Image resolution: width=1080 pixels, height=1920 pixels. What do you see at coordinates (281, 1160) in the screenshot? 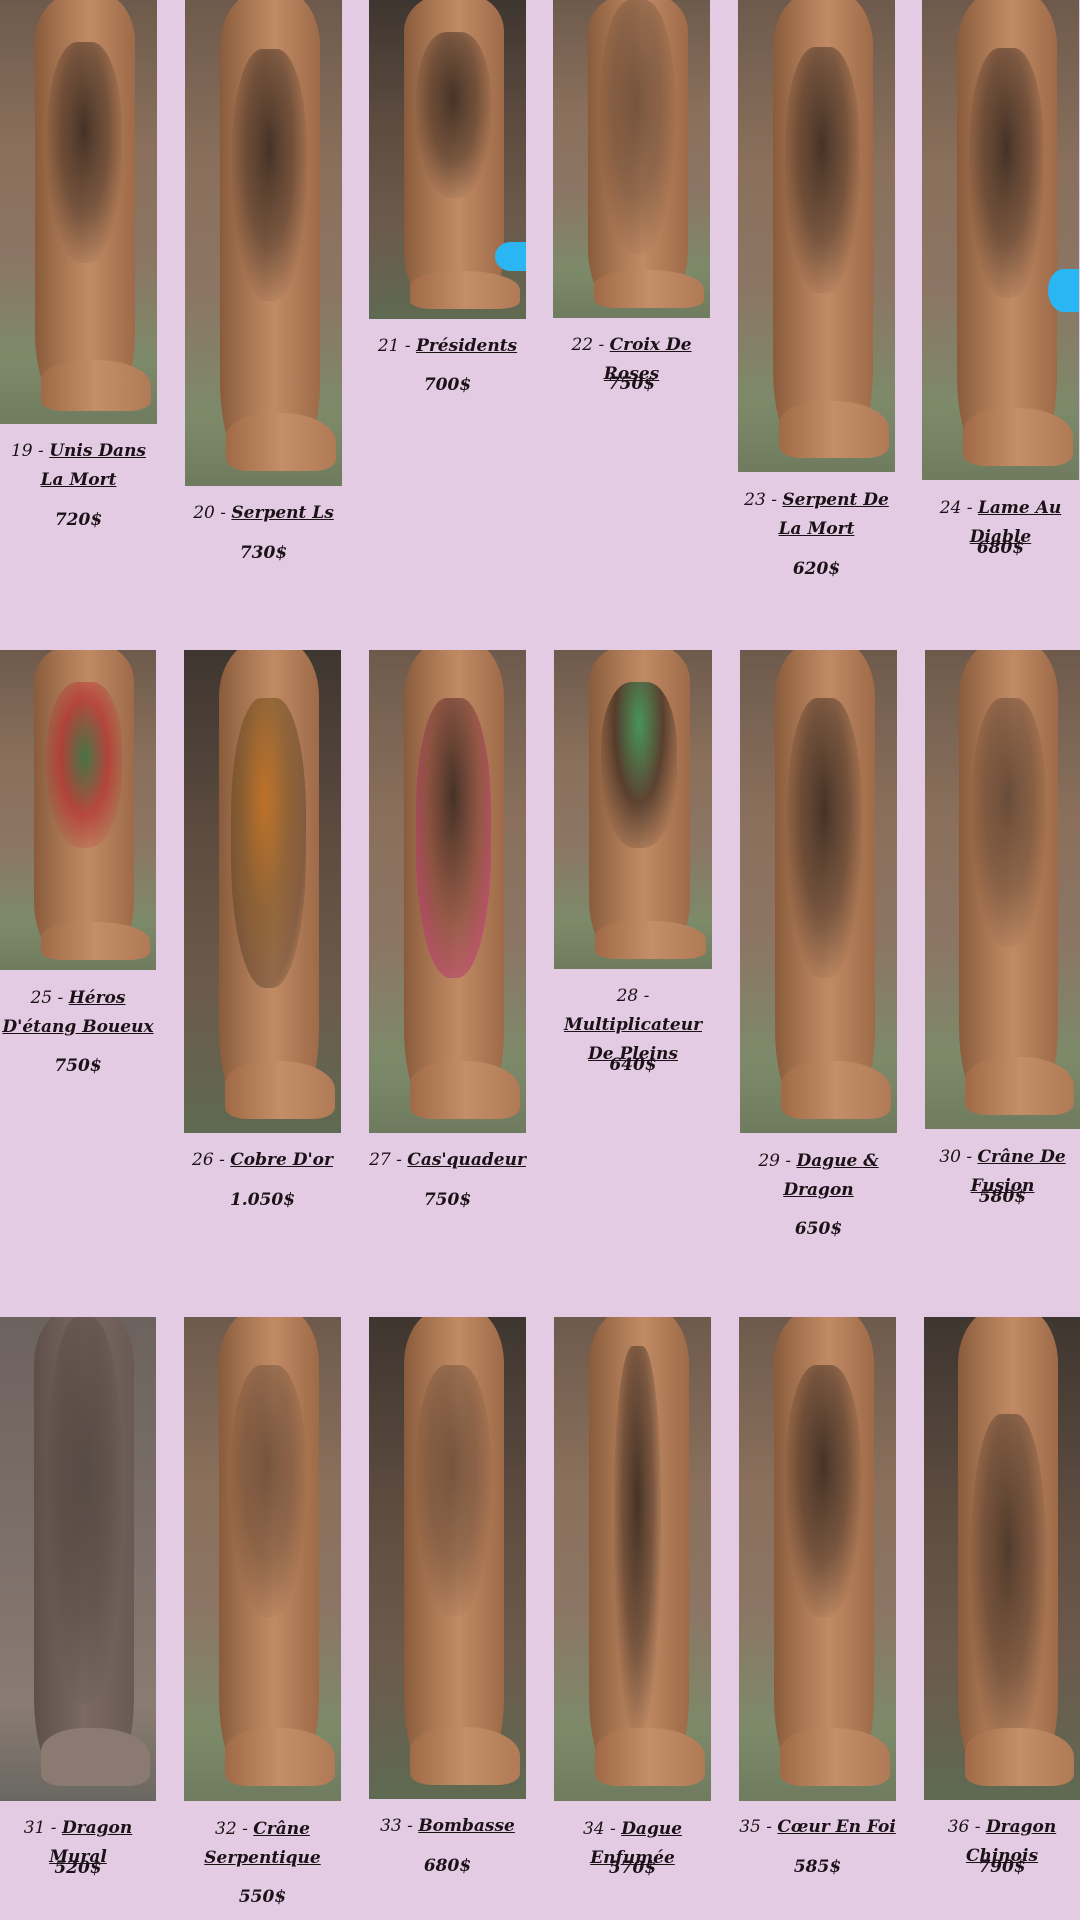
I see `item-name-link: Cobre D'or` at bounding box center [281, 1160].